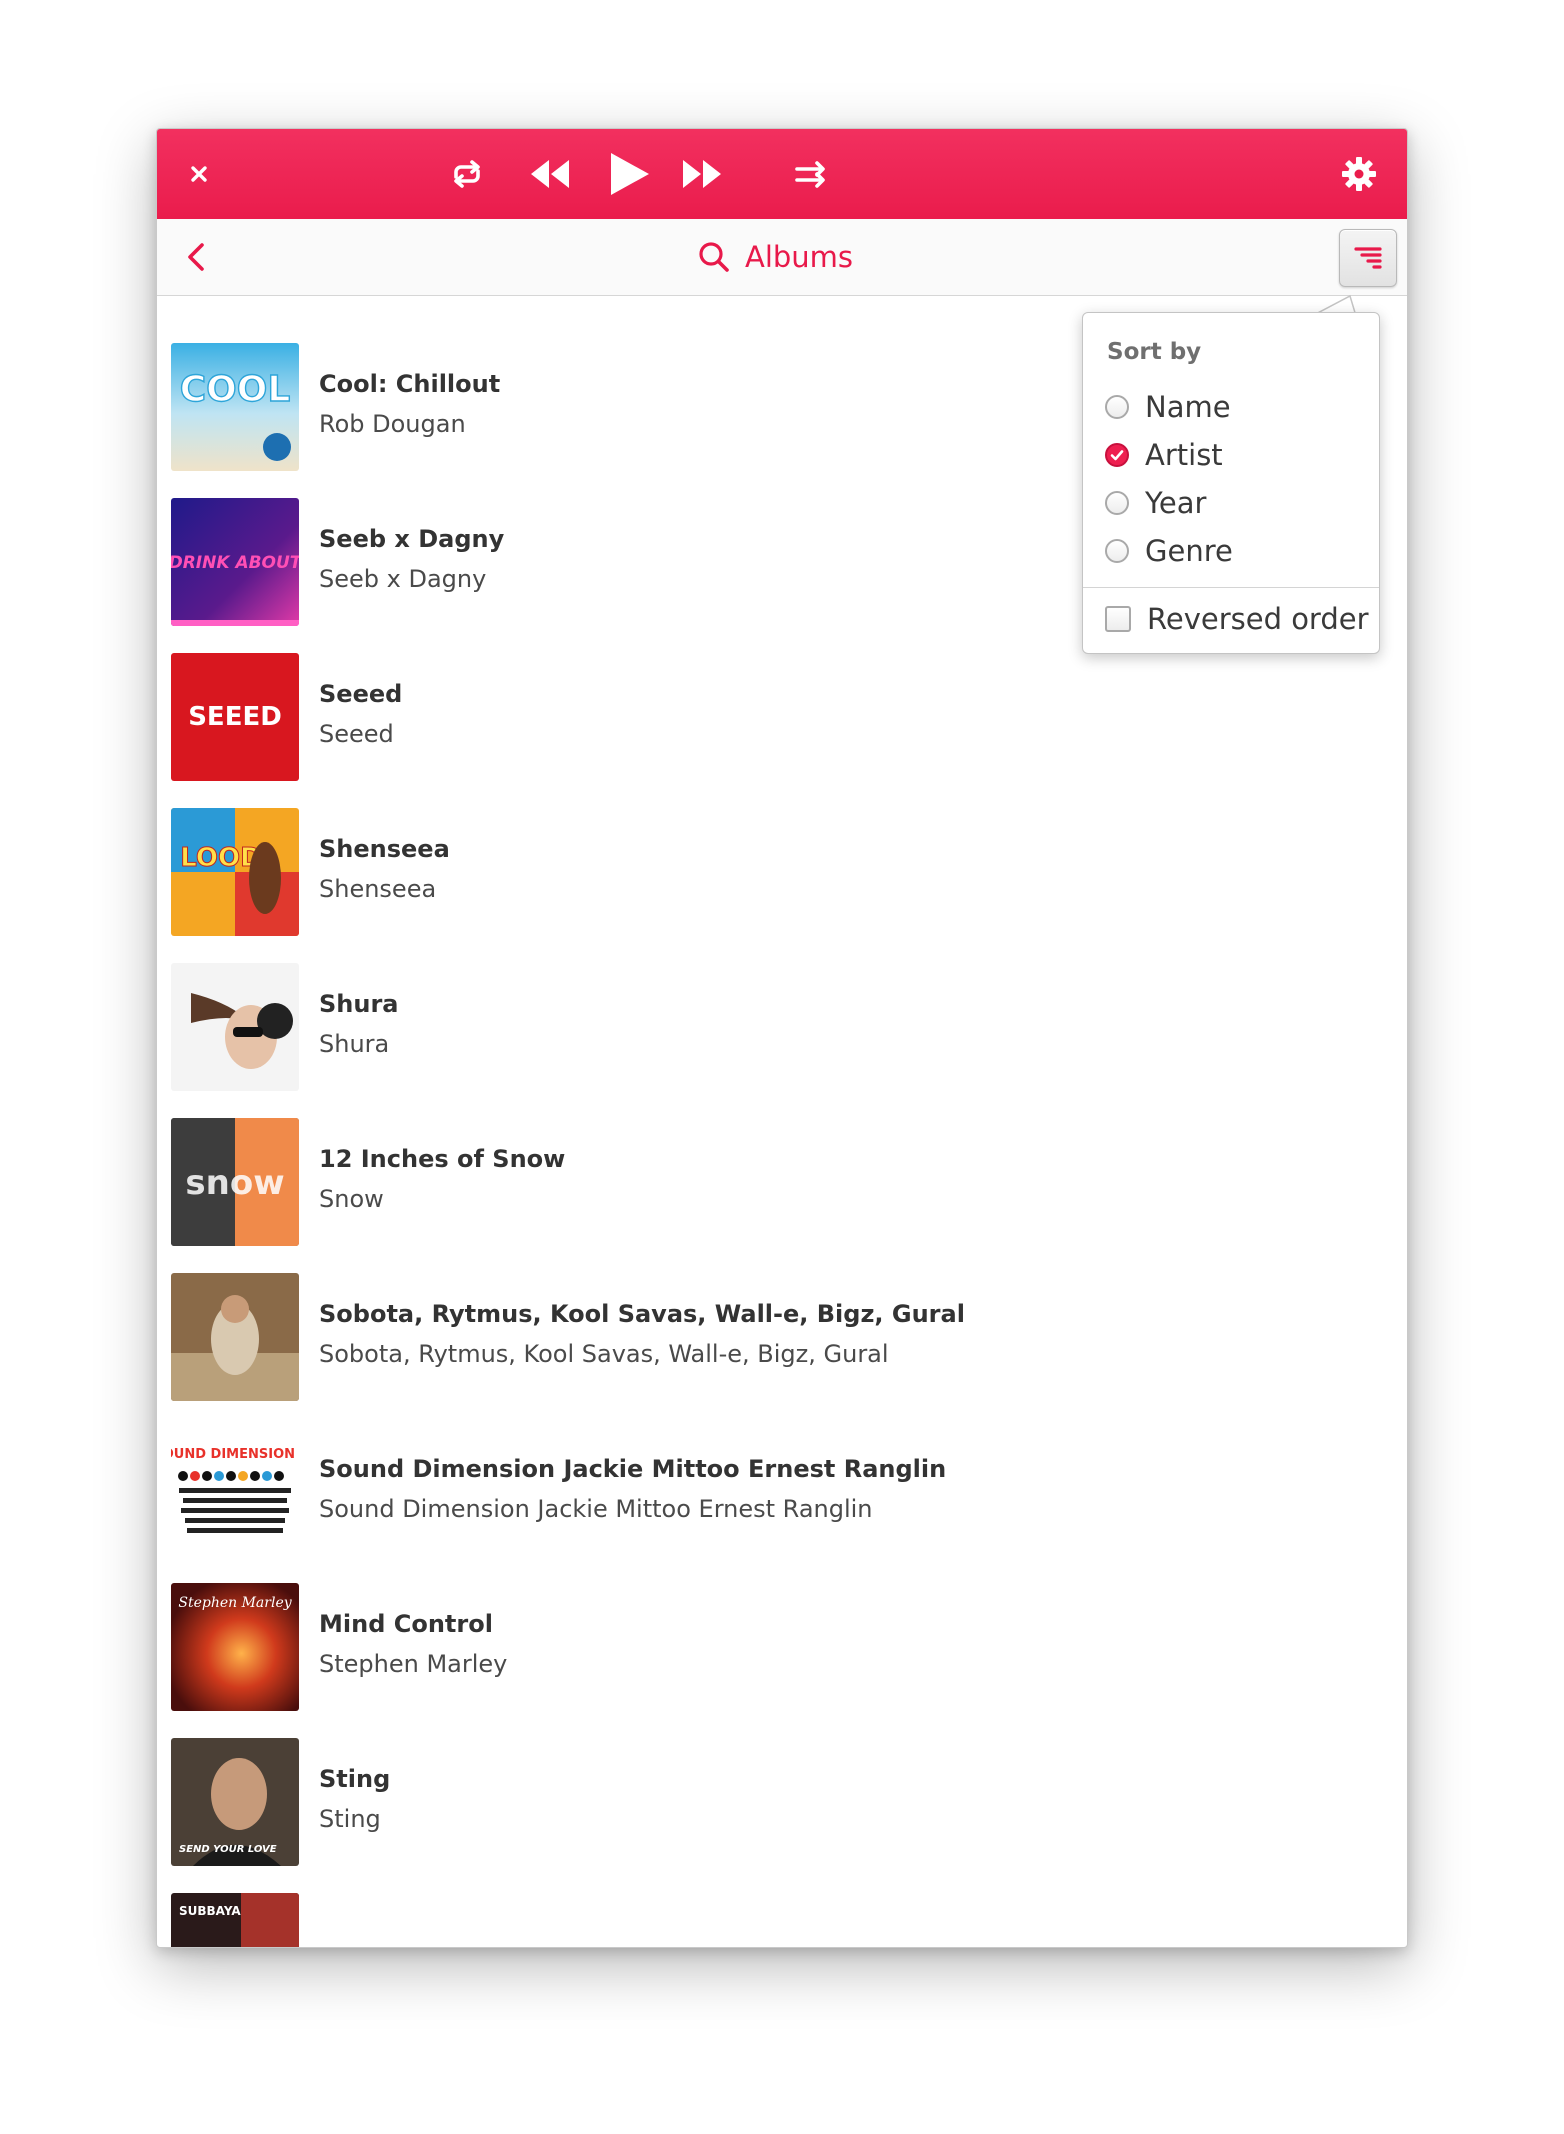 The image size is (1564, 2134). I want to click on album-cover: snow, so click(235, 1182).